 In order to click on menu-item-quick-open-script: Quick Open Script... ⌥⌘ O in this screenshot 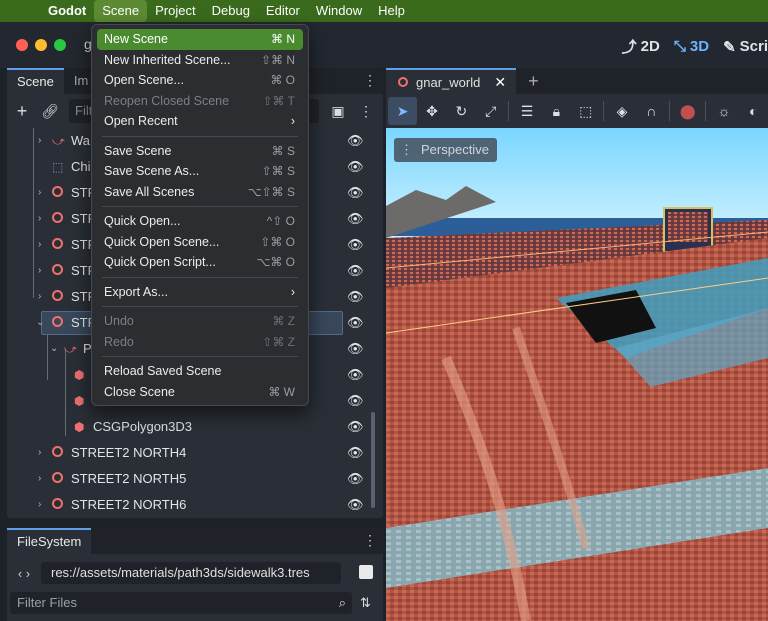, I will do `click(200, 262)`.